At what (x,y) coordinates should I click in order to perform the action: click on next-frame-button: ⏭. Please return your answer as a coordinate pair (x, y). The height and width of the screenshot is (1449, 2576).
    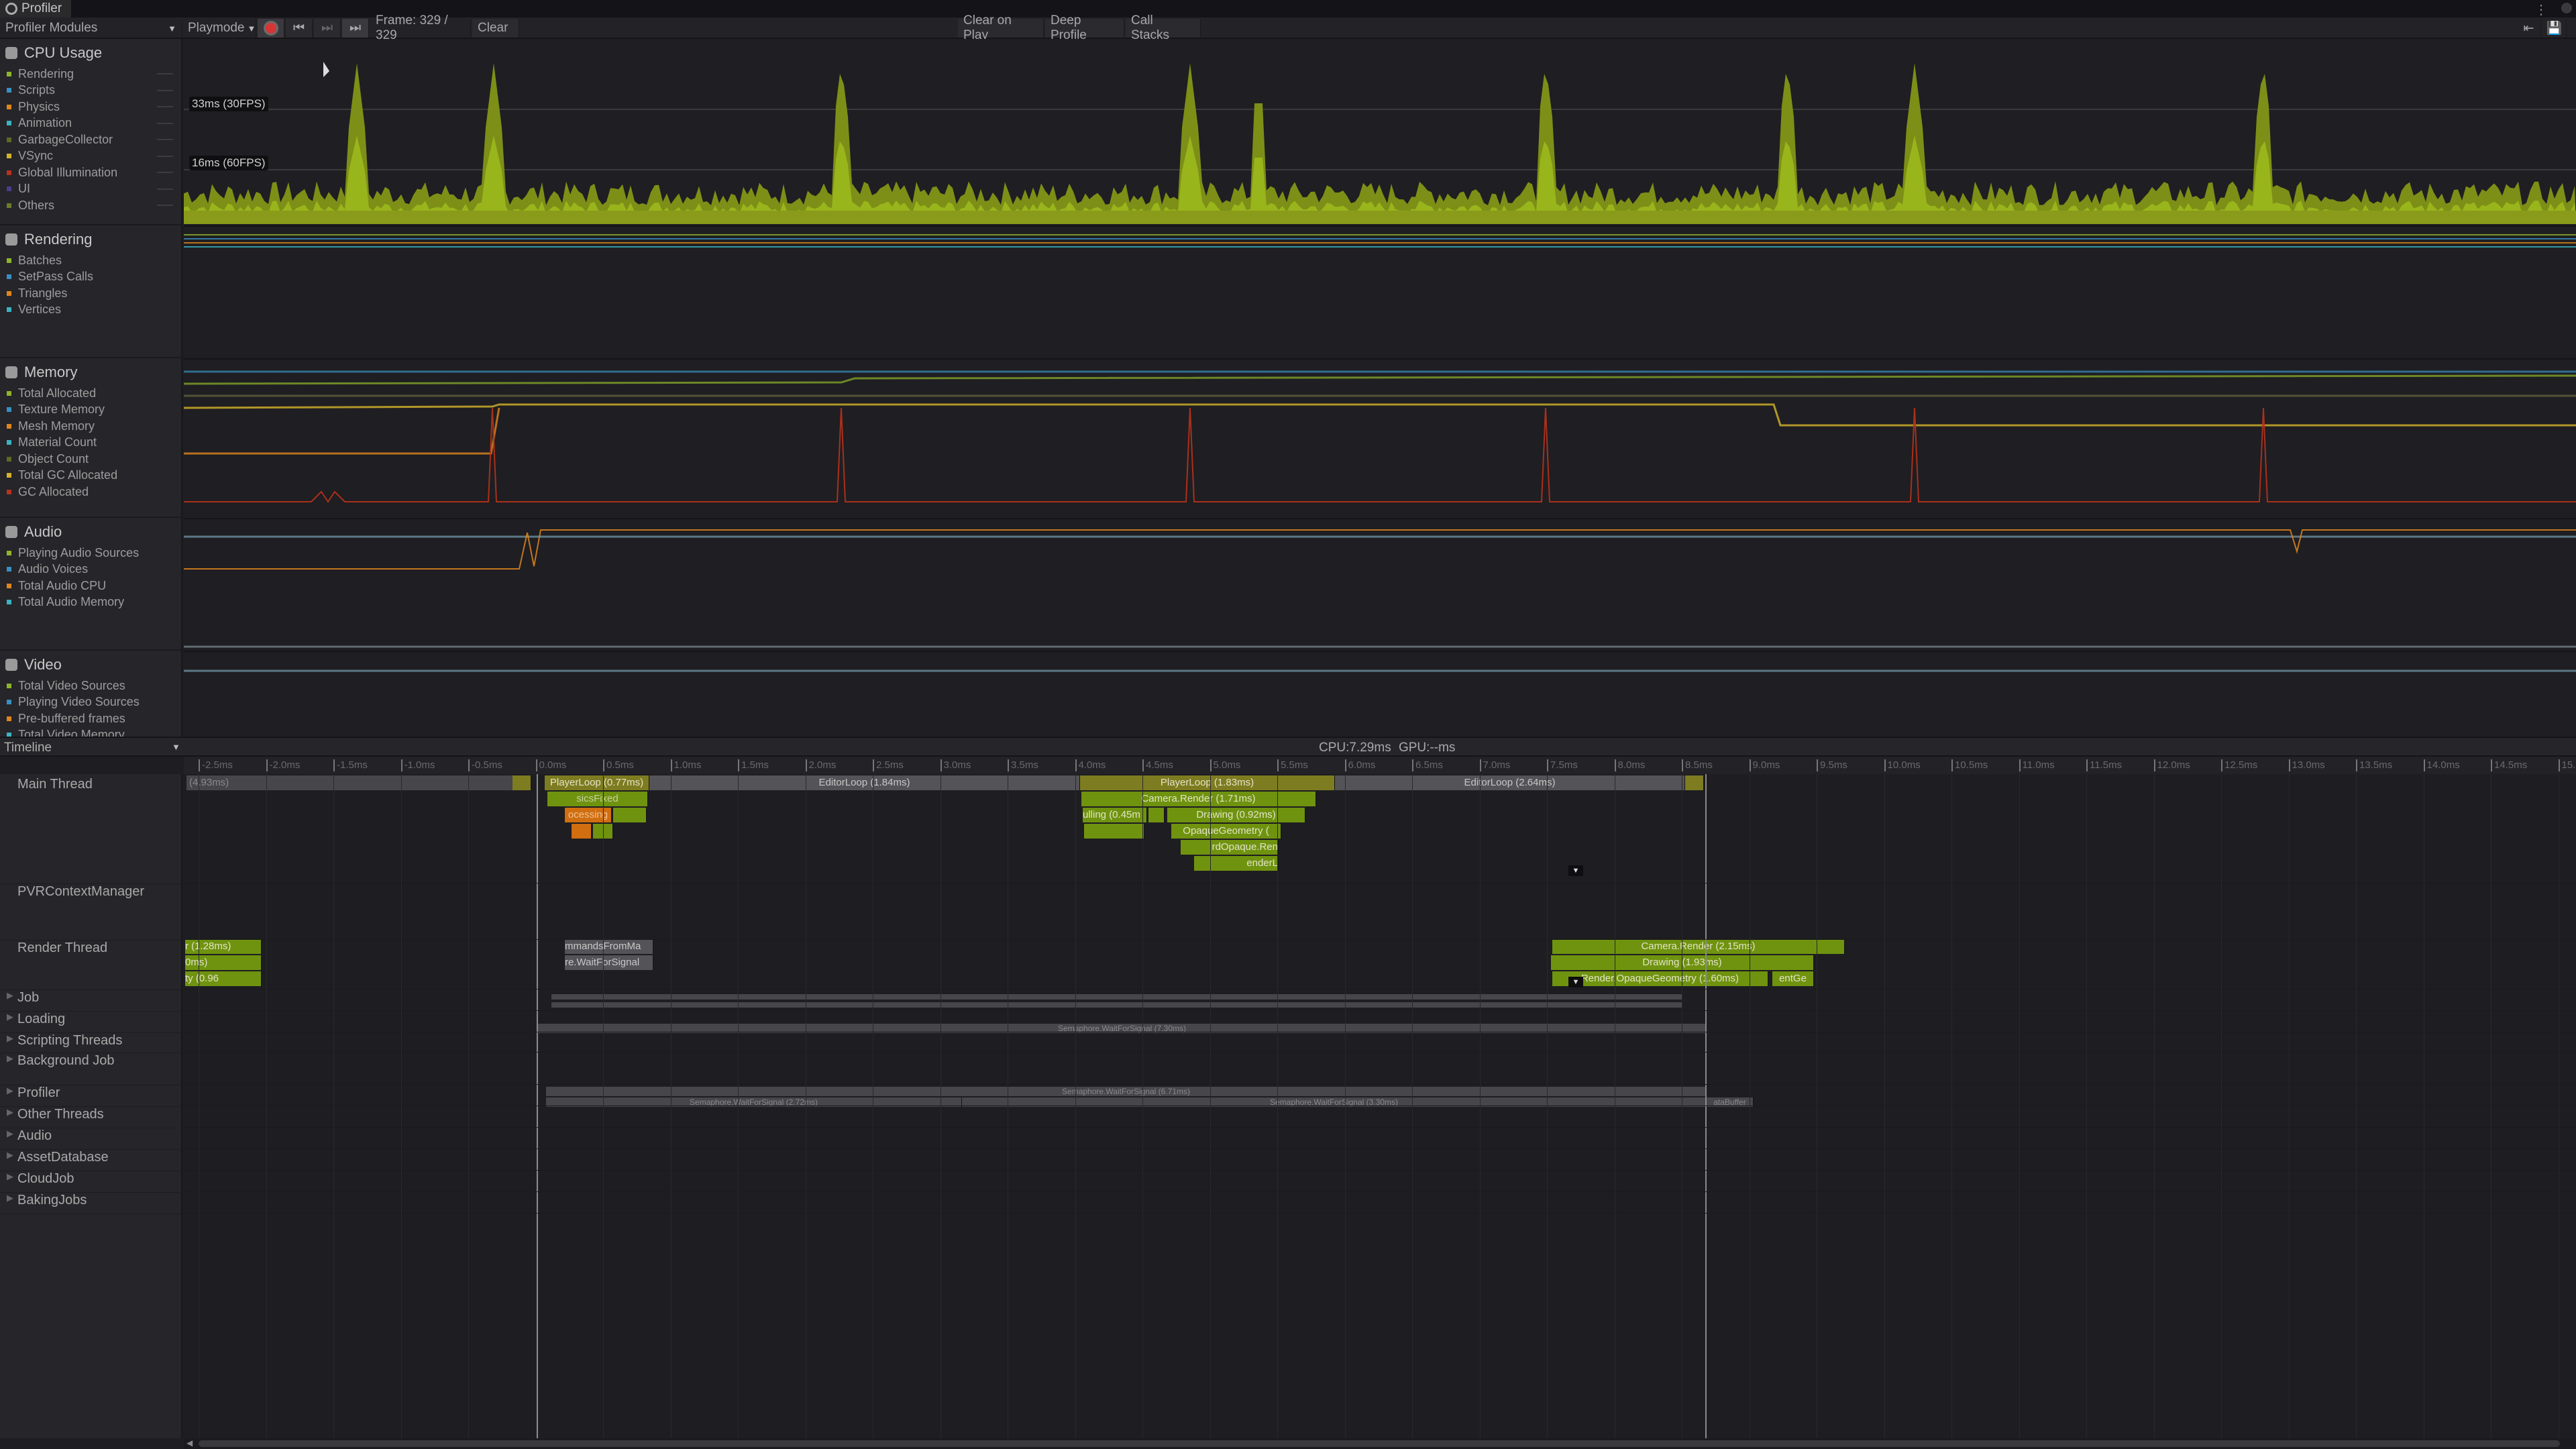
    Looking at the image, I should click on (327, 28).